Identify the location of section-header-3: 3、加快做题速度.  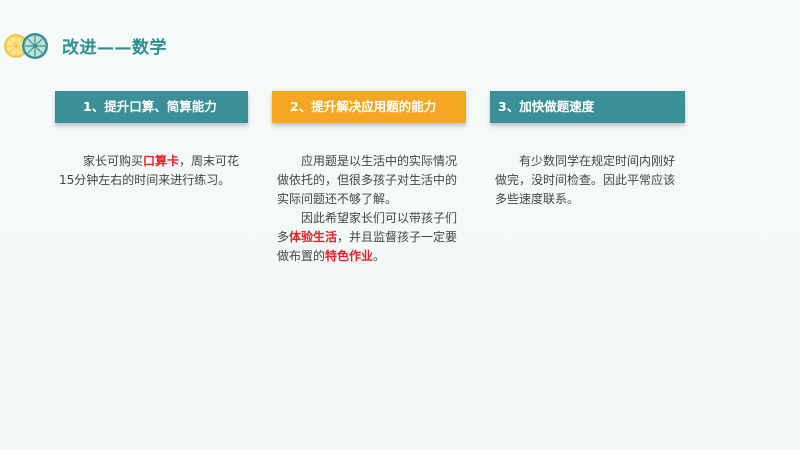
(587, 107).